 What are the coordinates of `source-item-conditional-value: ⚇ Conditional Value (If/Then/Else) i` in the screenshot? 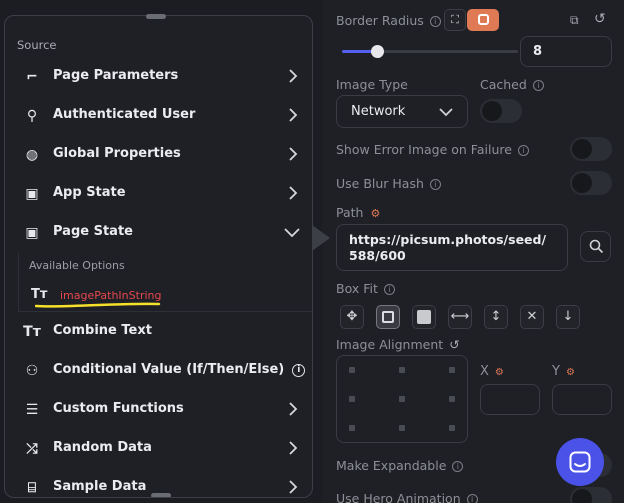 It's located at (158, 370).